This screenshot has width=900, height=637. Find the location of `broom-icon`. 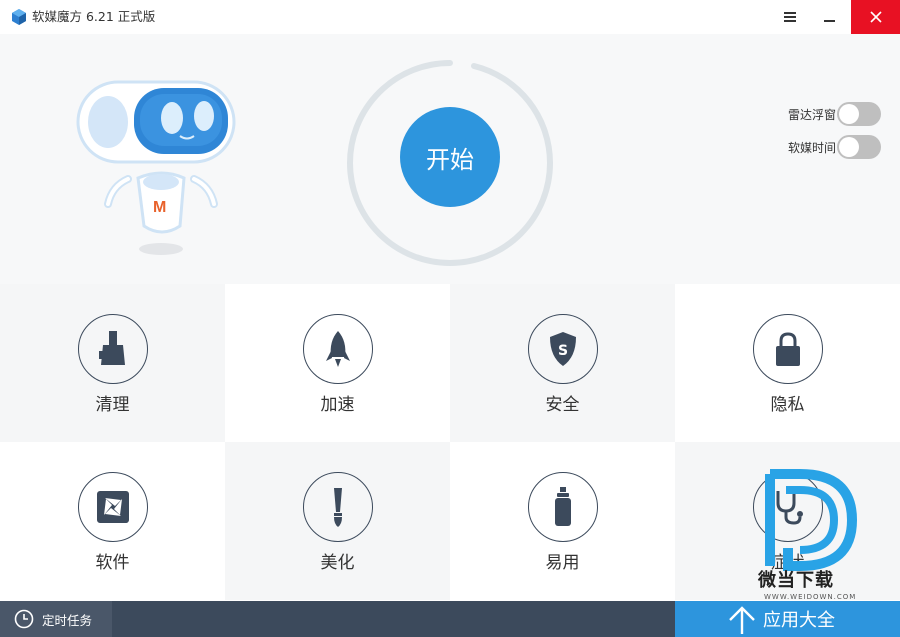

broom-icon is located at coordinates (112, 349).